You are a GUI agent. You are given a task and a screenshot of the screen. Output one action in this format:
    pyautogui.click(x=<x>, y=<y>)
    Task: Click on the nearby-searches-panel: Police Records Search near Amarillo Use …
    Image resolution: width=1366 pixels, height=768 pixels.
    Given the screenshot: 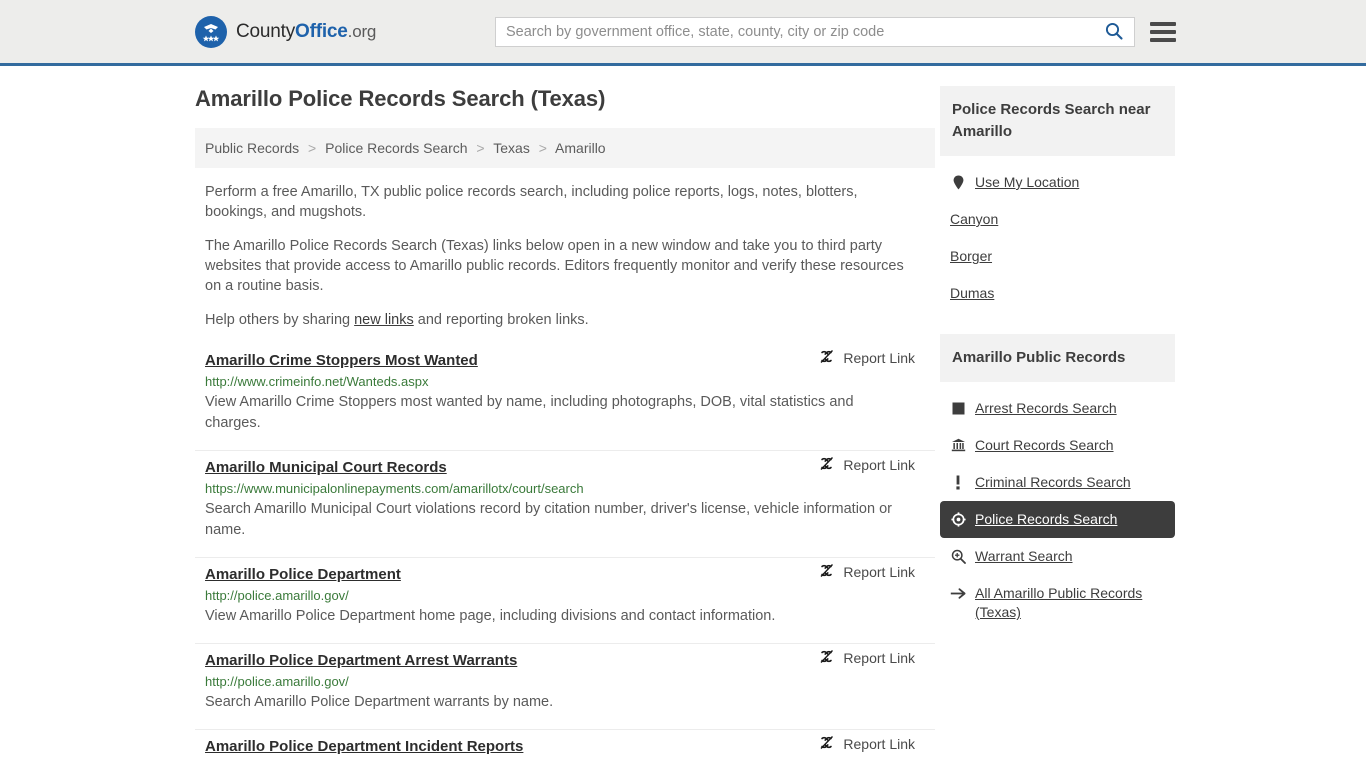 What is the action you would take?
    pyautogui.click(x=1057, y=199)
    